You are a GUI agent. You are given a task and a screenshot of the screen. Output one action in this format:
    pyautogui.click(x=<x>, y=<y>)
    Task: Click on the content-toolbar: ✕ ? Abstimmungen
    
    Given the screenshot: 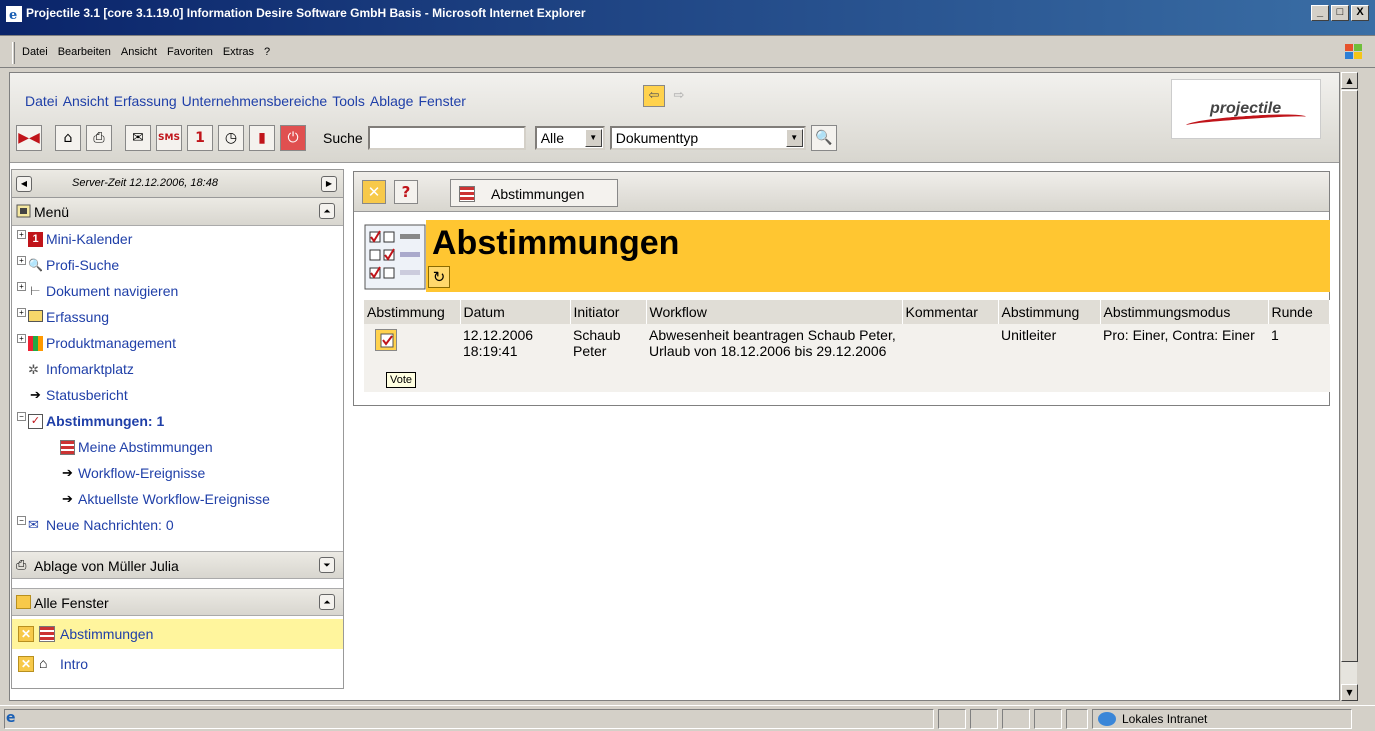 What is the action you would take?
    pyautogui.click(x=841, y=192)
    